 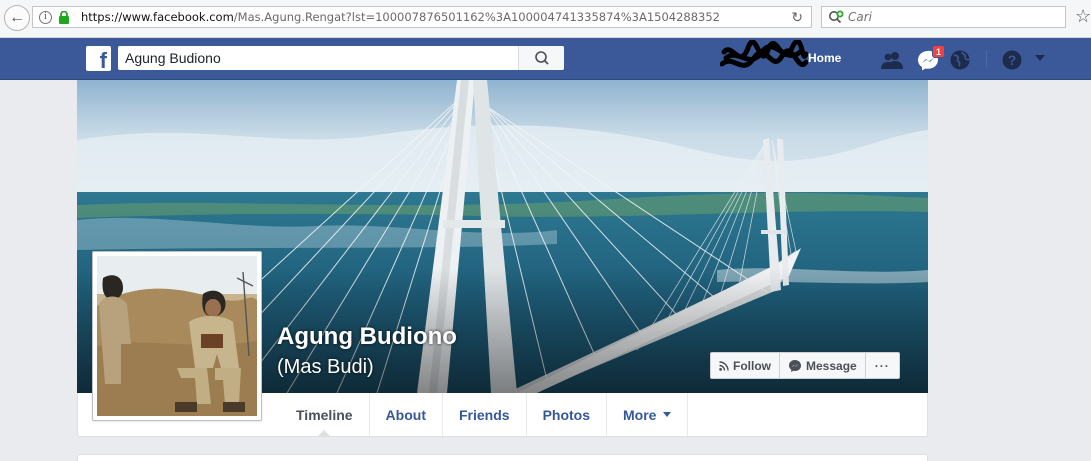 What do you see at coordinates (939, 51) in the screenshot?
I see `messages-badge: 1` at bounding box center [939, 51].